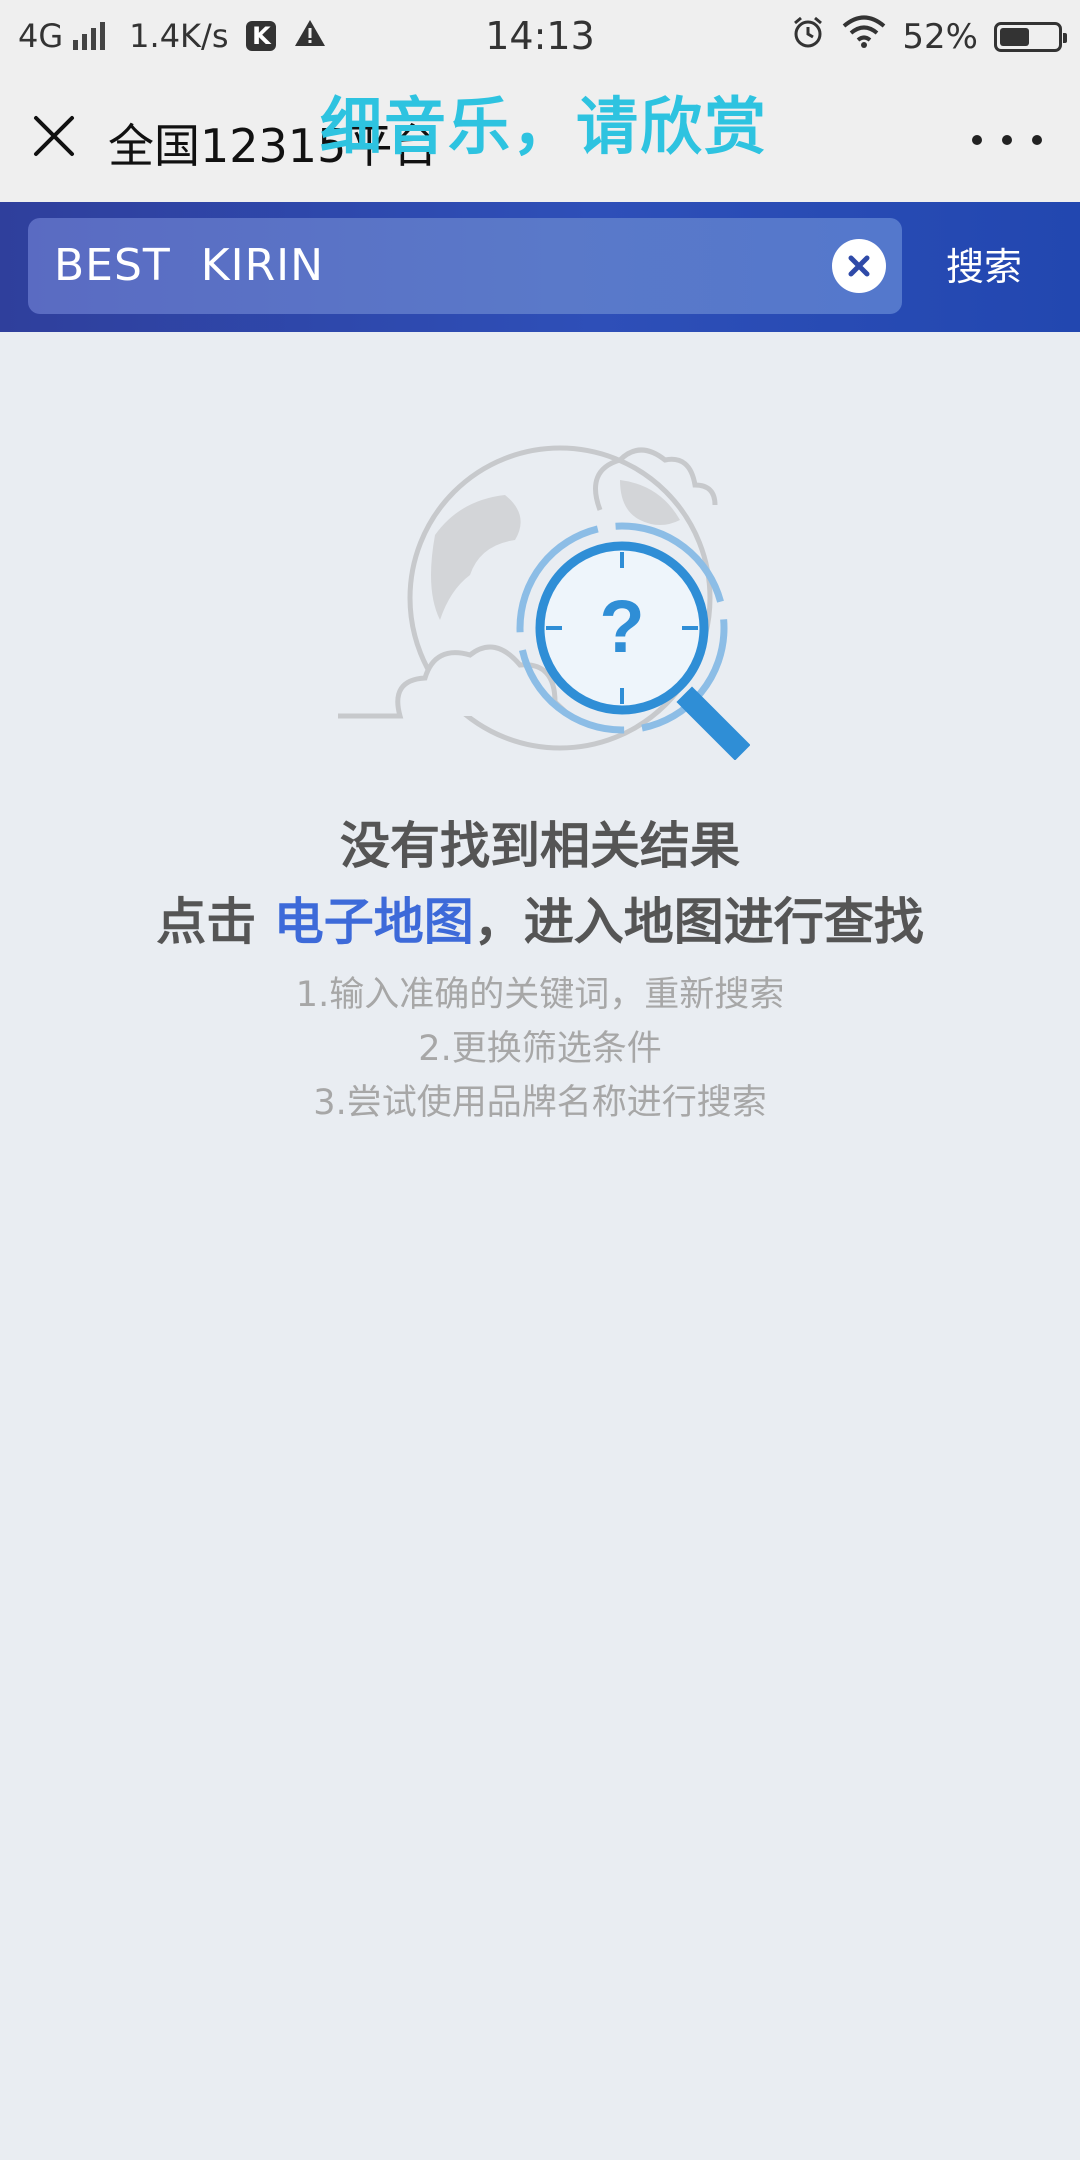 Image resolution: width=1080 pixels, height=2160 pixels. I want to click on clear-icon, so click(859, 266).